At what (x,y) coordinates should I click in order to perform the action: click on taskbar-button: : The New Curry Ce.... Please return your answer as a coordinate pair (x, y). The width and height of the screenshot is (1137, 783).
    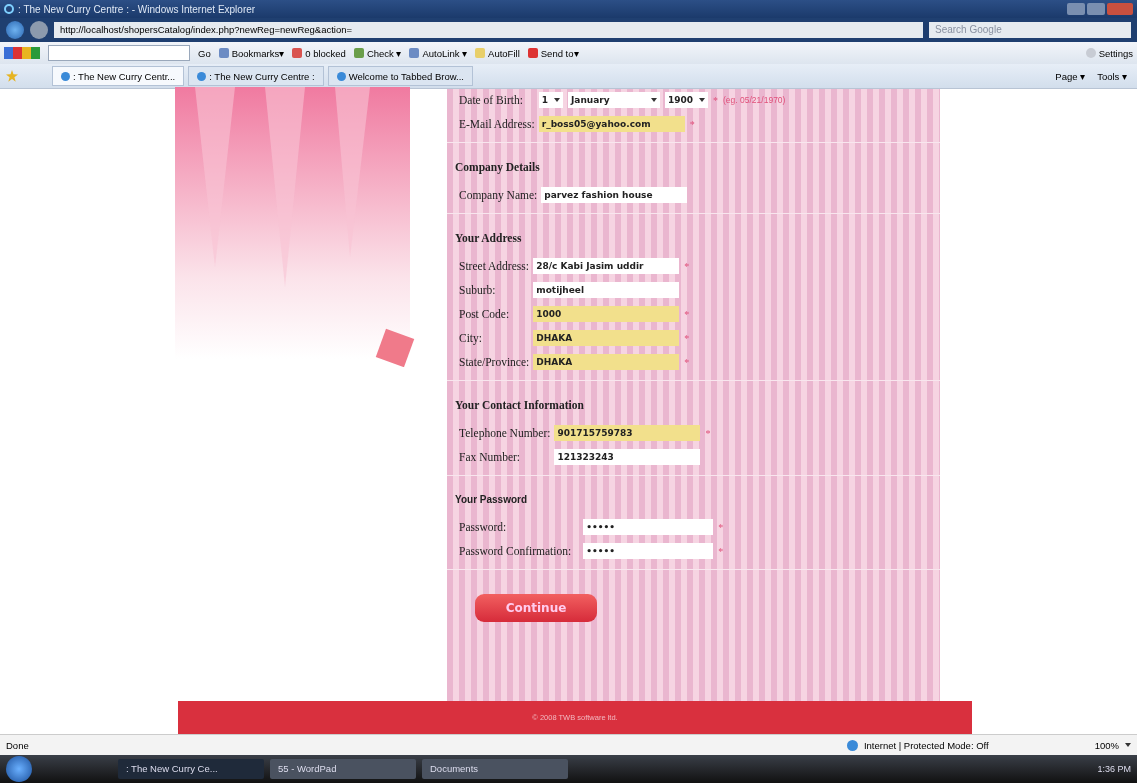
    Looking at the image, I should click on (191, 769).